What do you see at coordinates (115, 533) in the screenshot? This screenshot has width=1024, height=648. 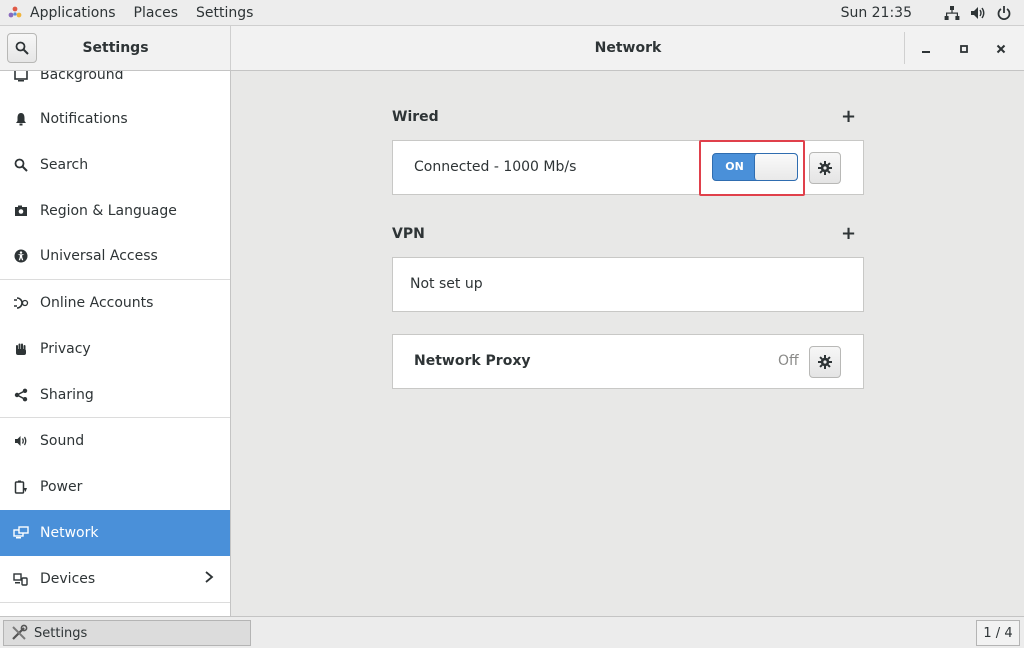 I see `sidebar-item-network: Network` at bounding box center [115, 533].